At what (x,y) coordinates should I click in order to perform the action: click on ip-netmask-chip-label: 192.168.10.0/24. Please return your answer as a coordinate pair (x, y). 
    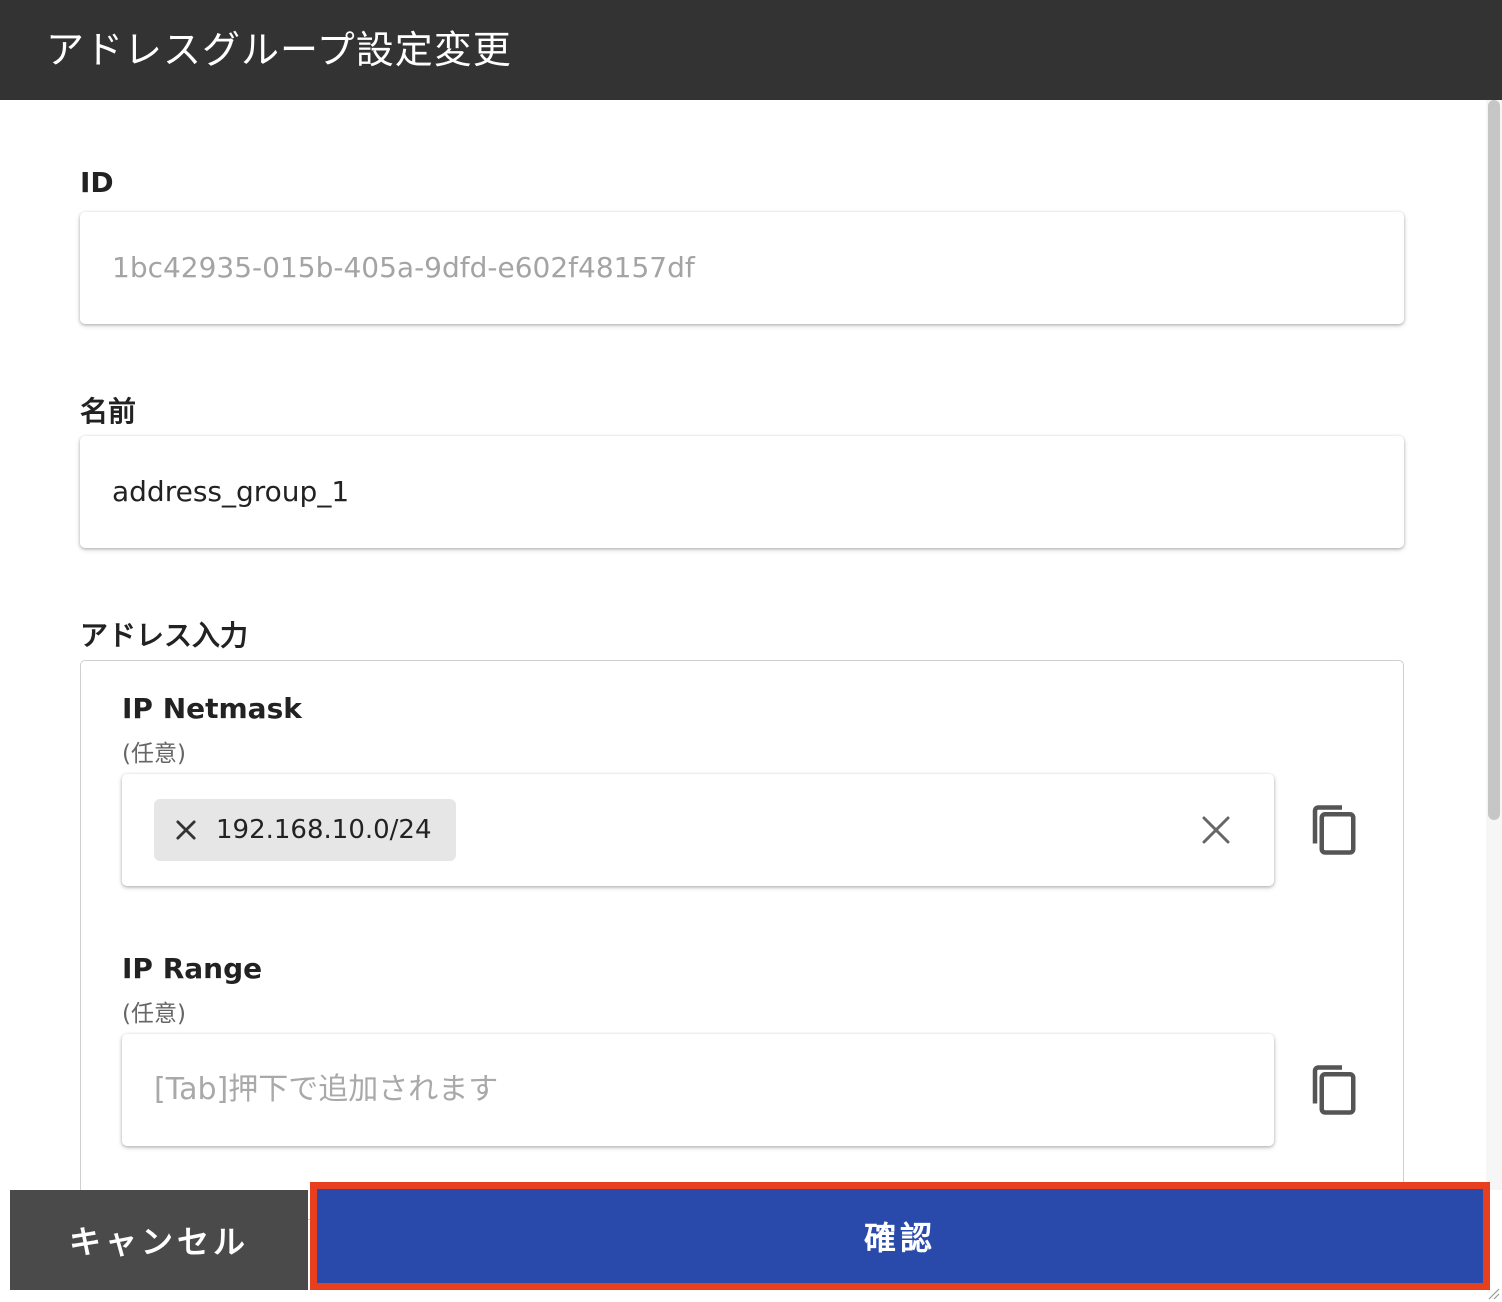
    Looking at the image, I should click on (324, 830).